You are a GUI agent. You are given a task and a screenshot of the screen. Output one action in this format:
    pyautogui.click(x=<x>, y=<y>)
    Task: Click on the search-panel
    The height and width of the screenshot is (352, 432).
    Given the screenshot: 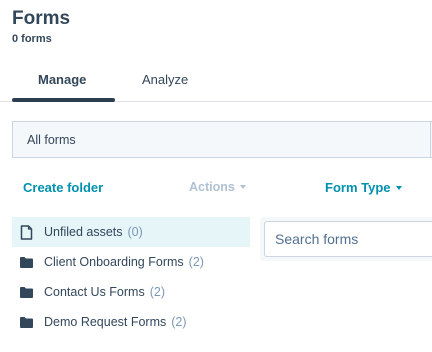 What is the action you would take?
    pyautogui.click(x=346, y=239)
    